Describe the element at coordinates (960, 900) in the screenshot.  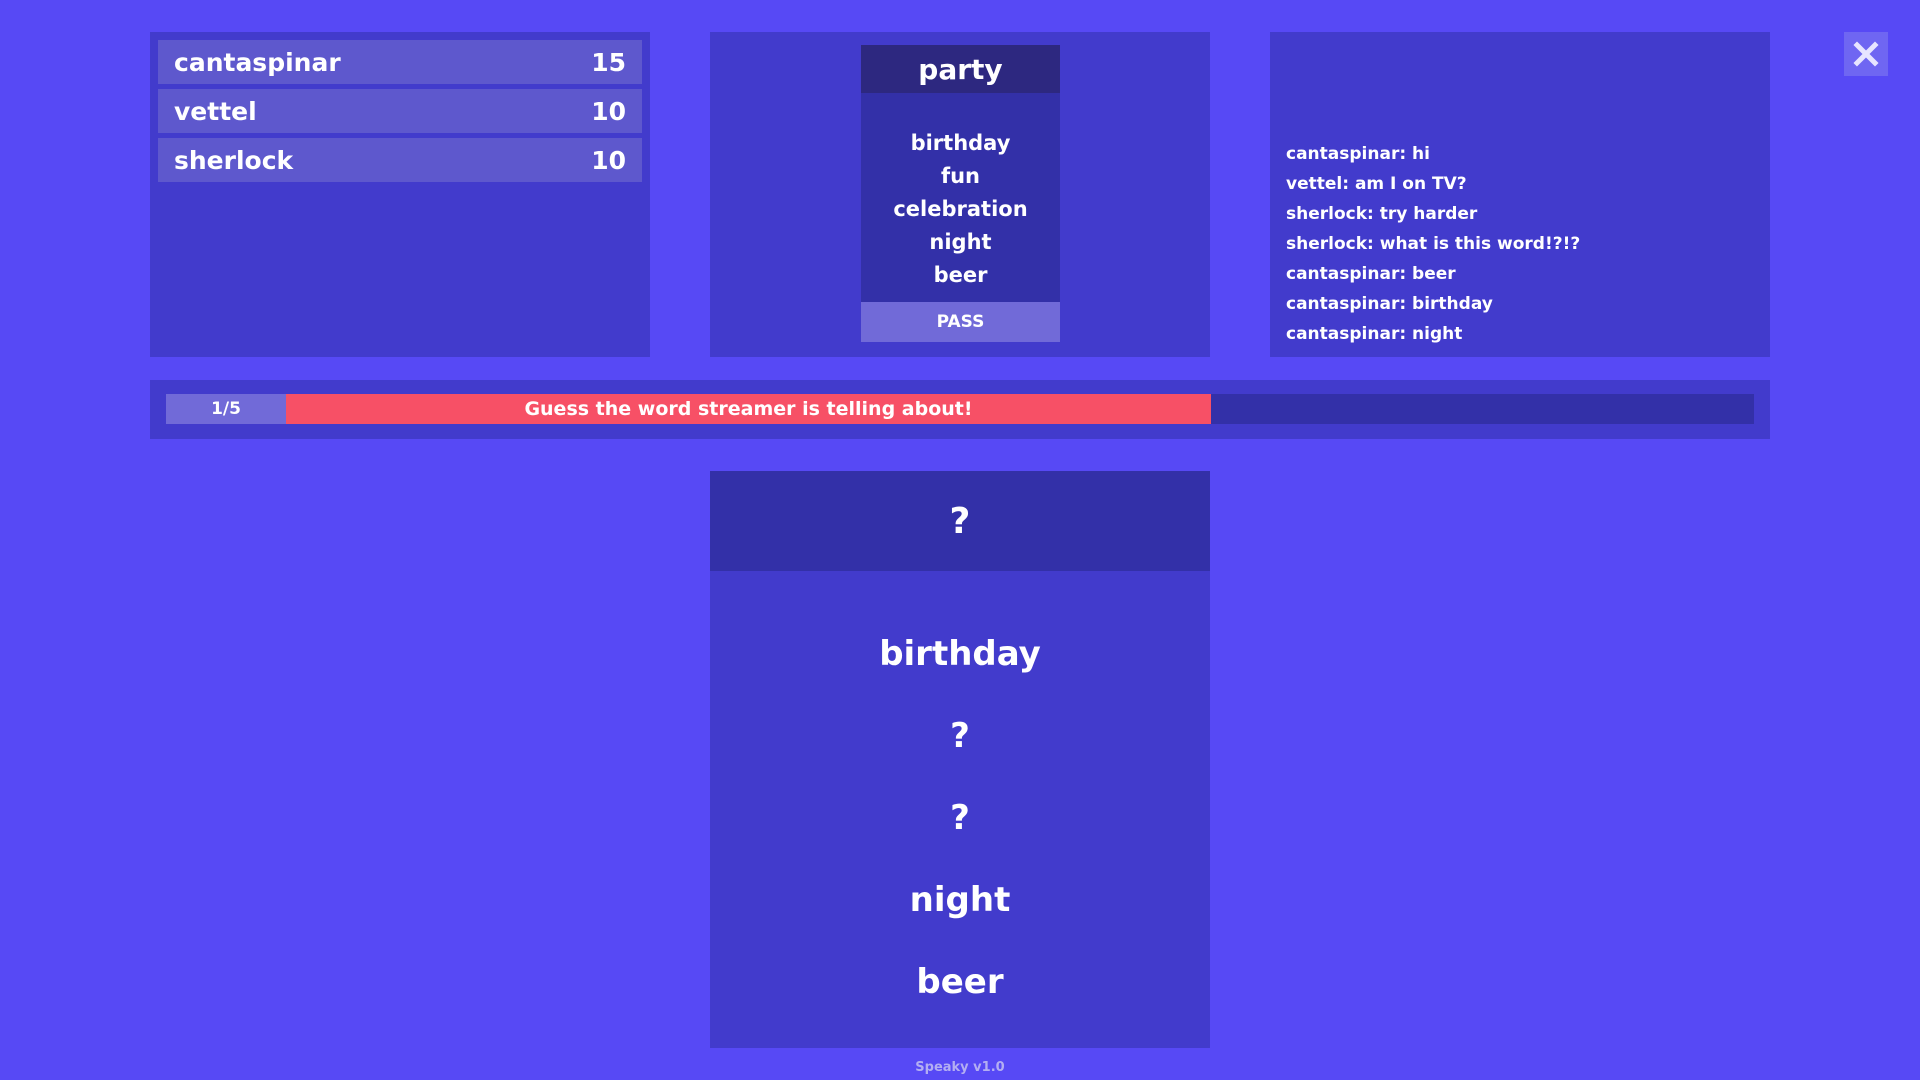
I see `revealed-hint: night` at that location.